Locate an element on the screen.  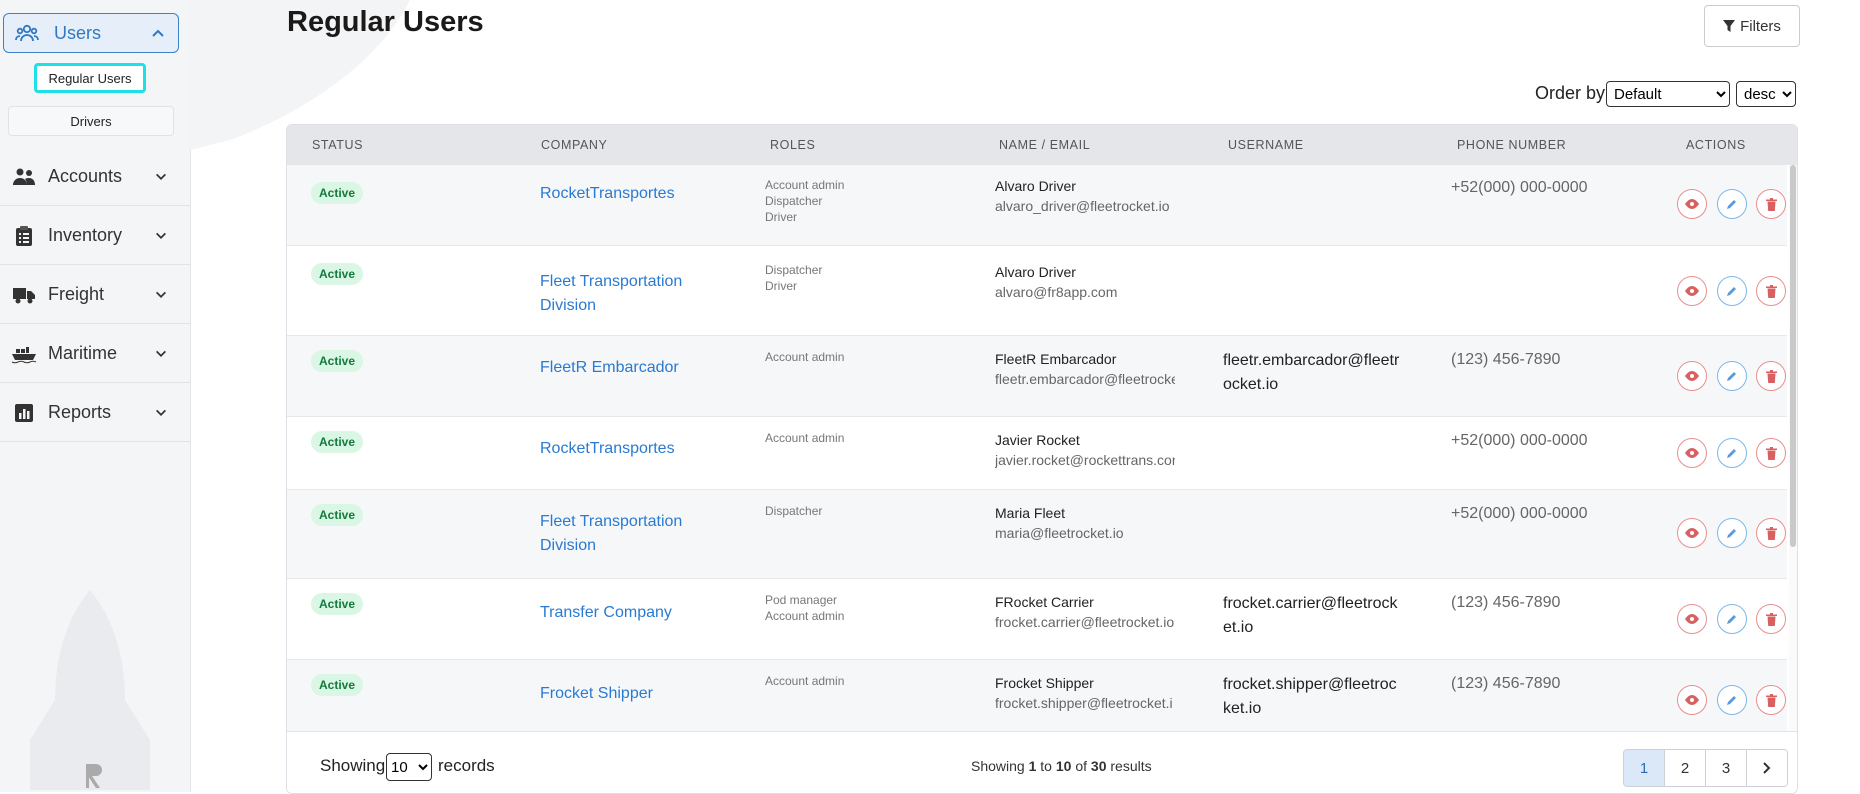
company-link: FleetR Embarcador is located at coordinates (620, 368).